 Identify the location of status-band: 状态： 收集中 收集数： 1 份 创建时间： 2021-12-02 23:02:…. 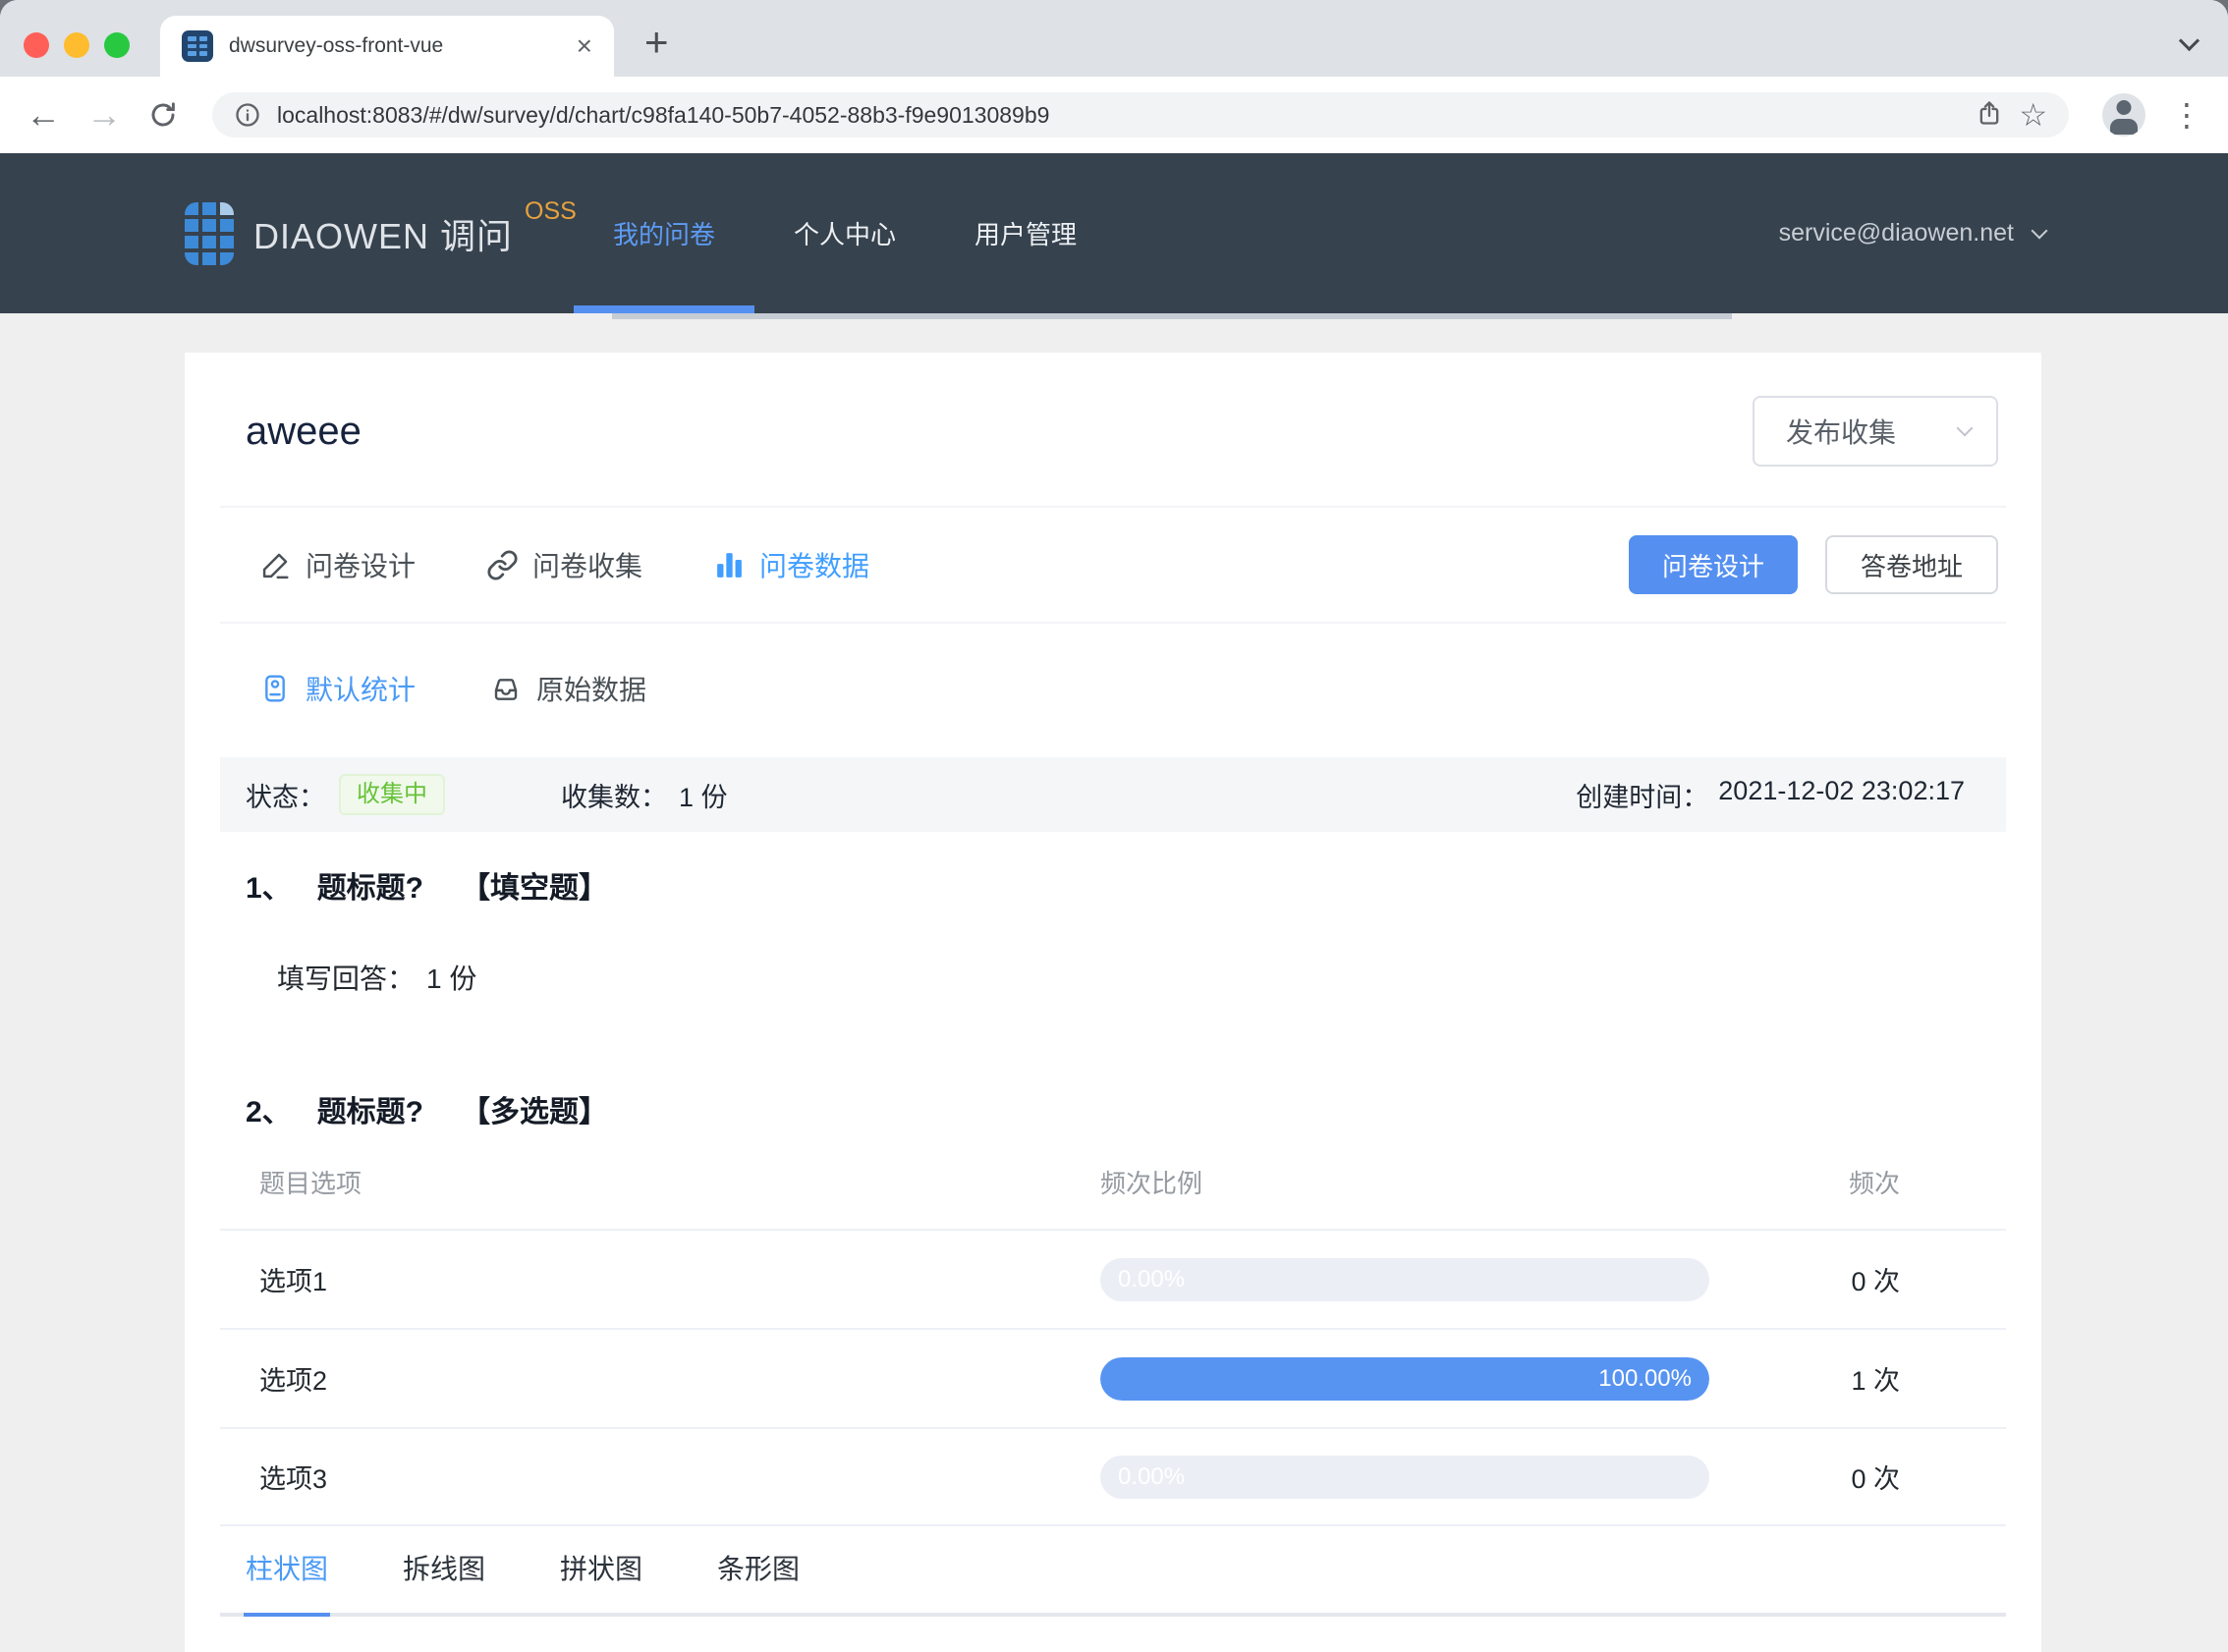
(1113, 794).